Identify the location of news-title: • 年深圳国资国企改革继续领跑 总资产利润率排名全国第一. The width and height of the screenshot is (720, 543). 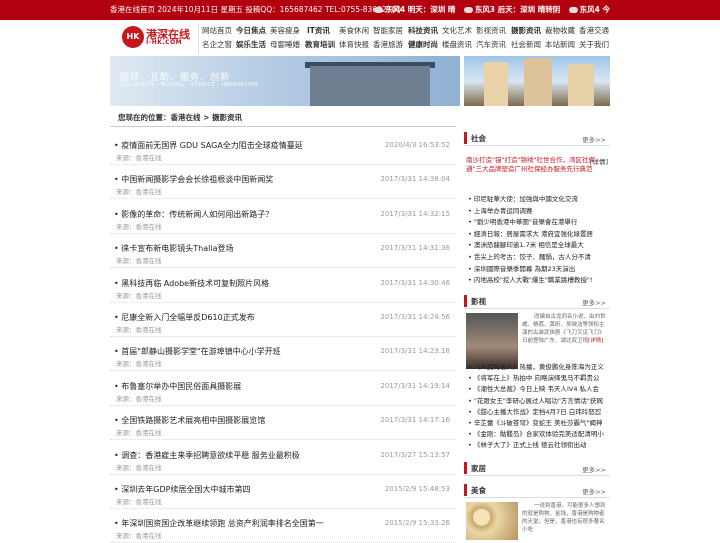
(219, 523).